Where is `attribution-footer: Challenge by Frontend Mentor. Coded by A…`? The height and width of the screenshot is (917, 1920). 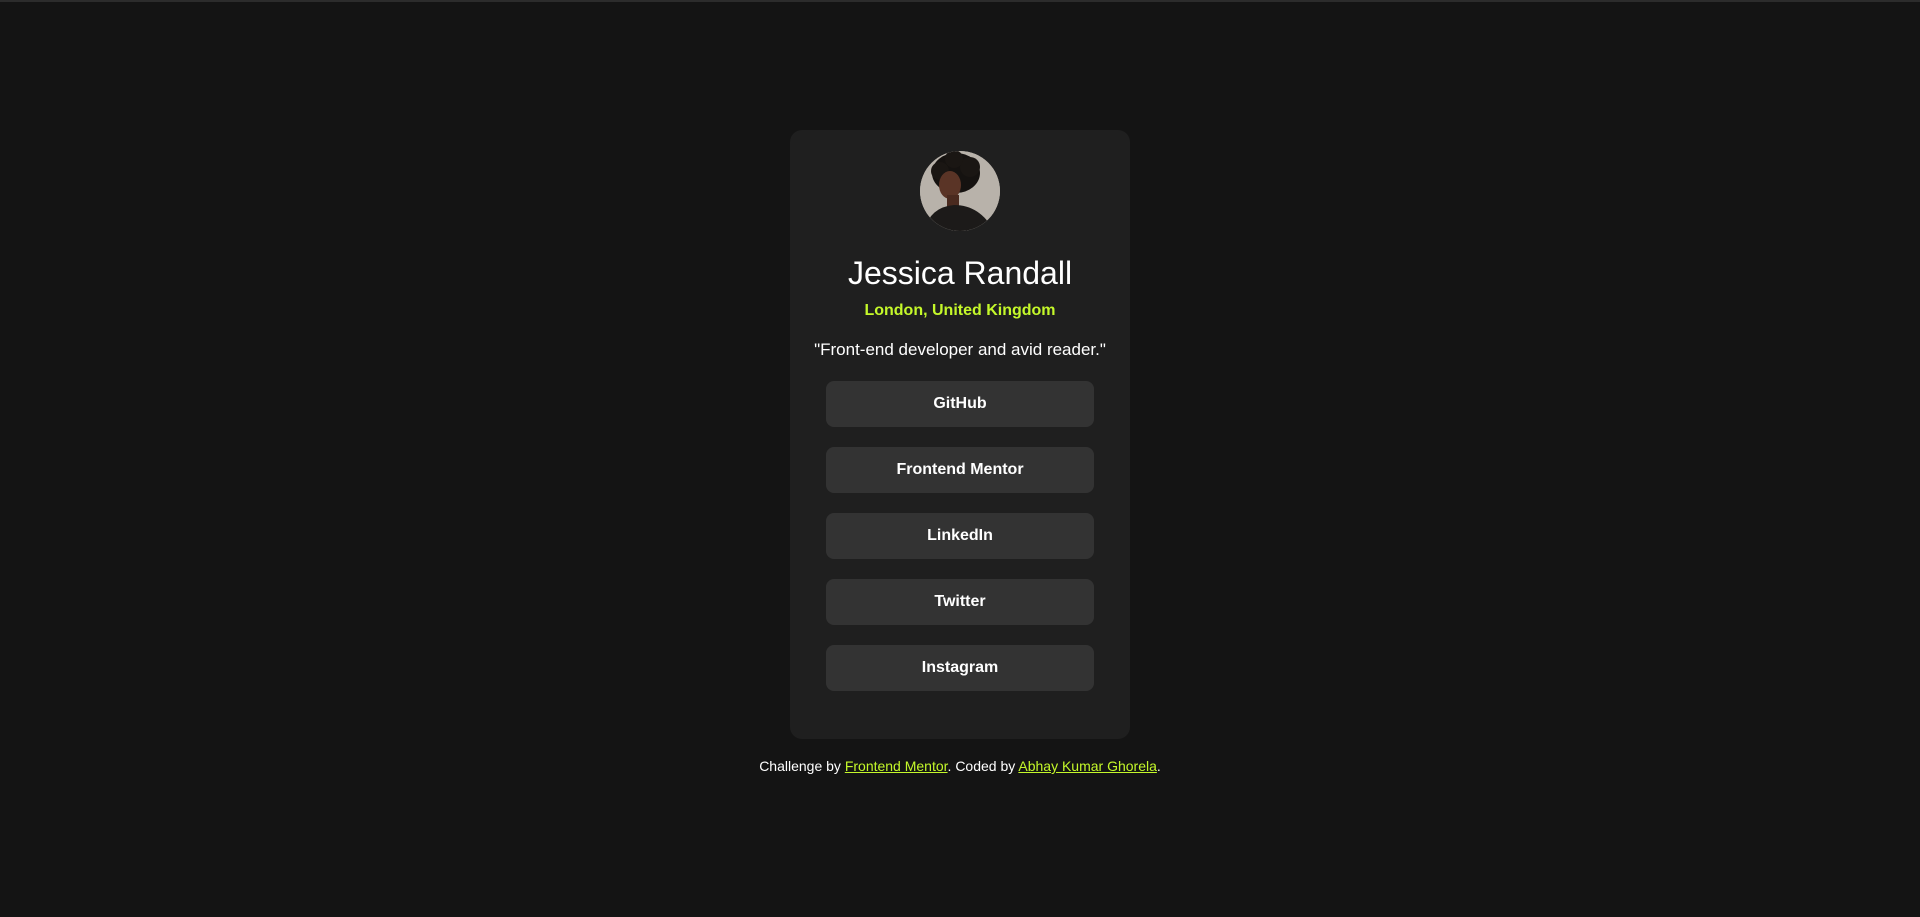
attribution-footer: Challenge by Frontend Mentor. Coded by A… is located at coordinates (960, 766).